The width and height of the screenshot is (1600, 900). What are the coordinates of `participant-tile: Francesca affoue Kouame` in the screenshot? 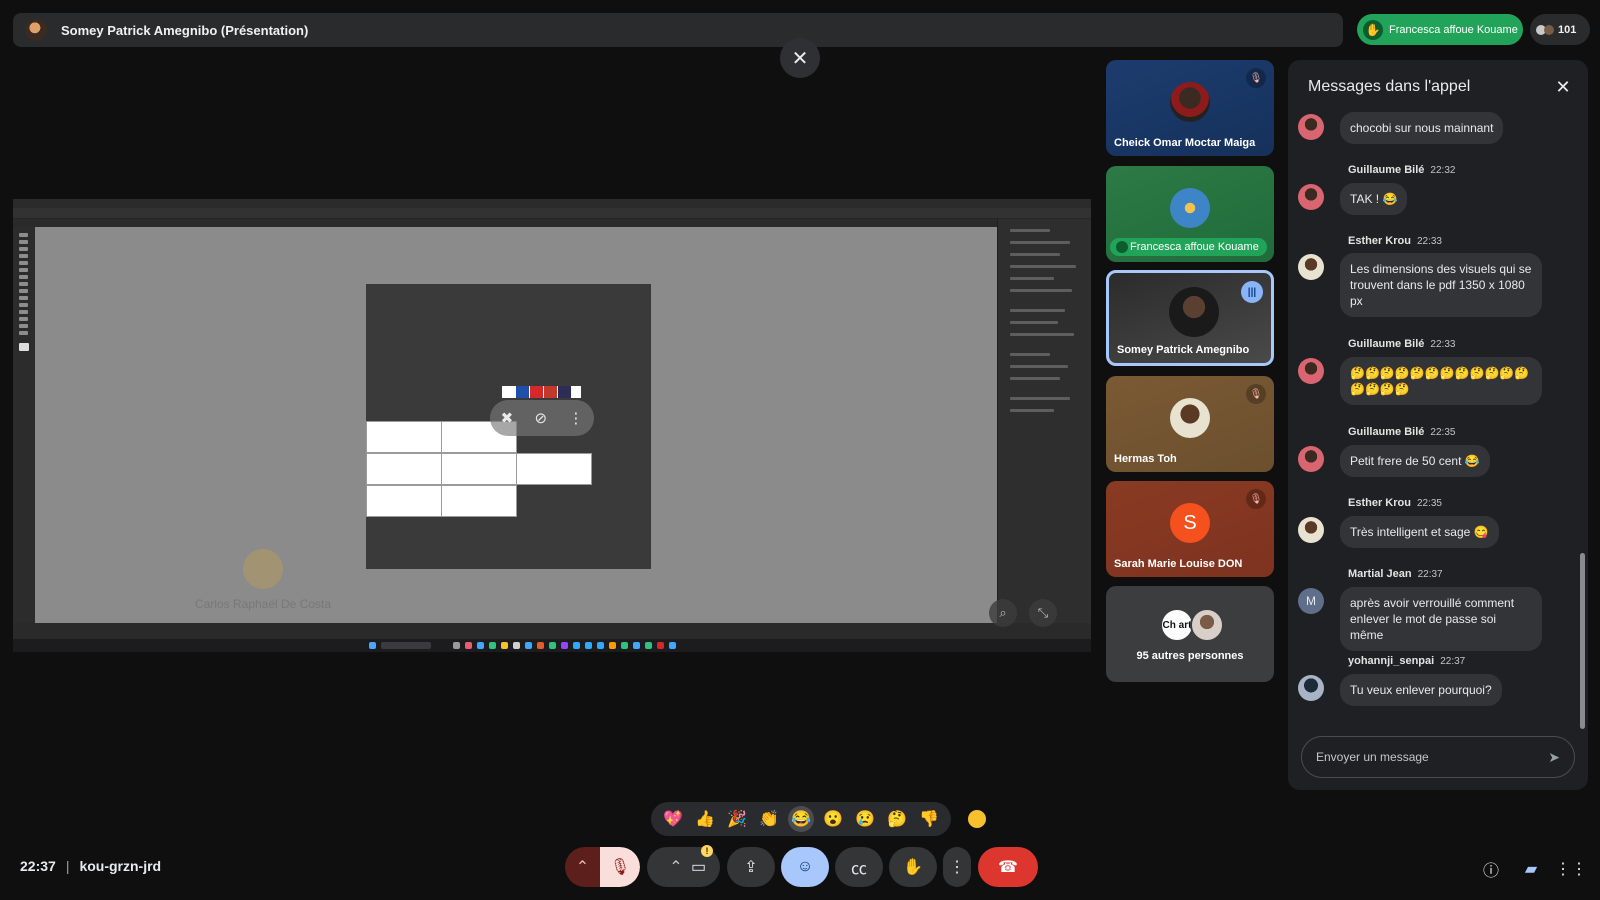 It's located at (1190, 214).